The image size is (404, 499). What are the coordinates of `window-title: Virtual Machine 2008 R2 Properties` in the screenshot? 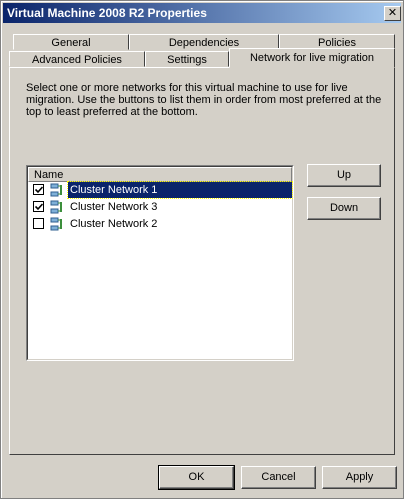 It's located at (107, 13).